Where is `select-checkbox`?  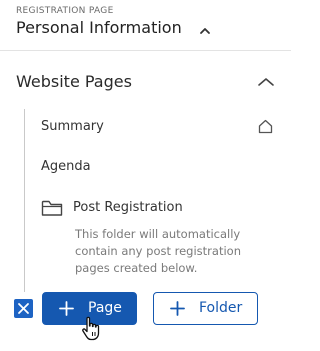 select-checkbox is located at coordinates (23, 308).